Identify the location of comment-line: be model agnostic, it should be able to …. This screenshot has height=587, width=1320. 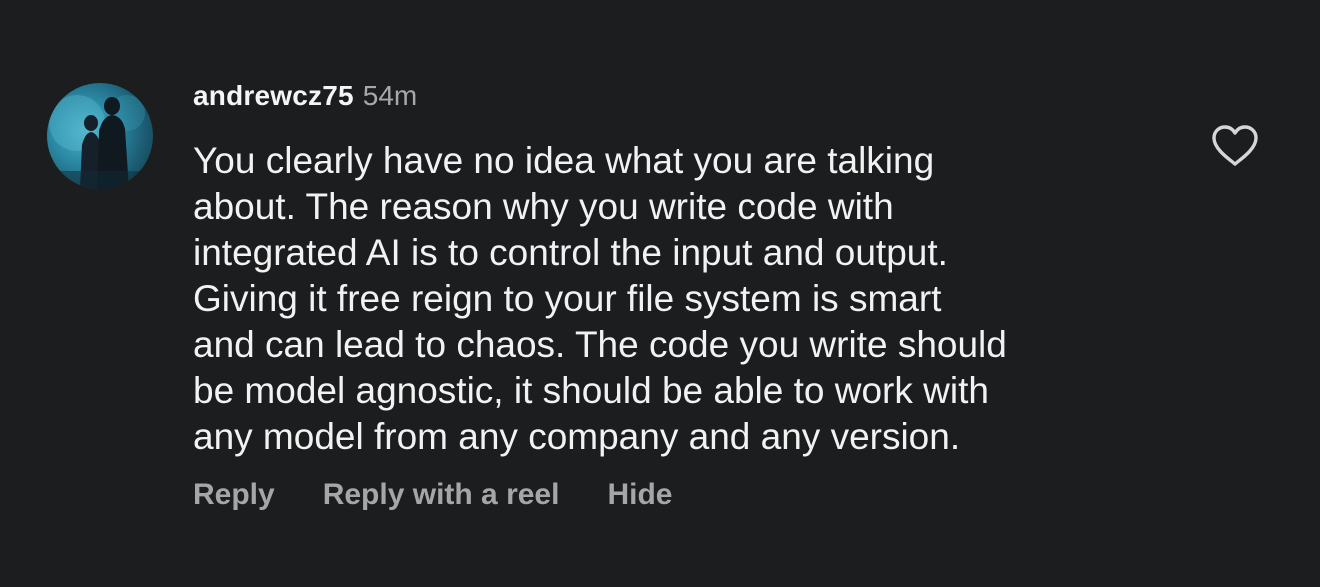
(591, 390).